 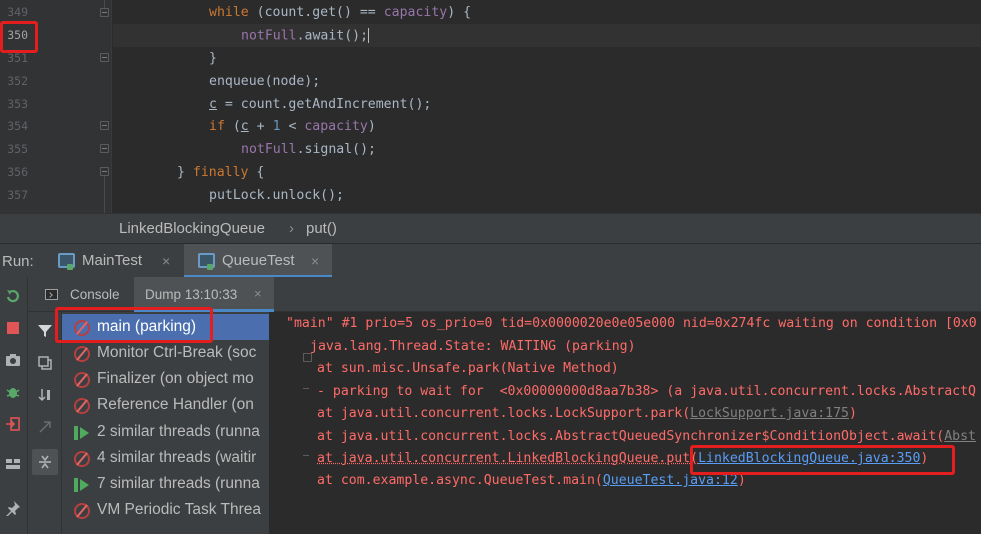 What do you see at coordinates (56, 106) in the screenshot?
I see `editor-gutter: 349 350 351 352 353 354 355 356 357` at bounding box center [56, 106].